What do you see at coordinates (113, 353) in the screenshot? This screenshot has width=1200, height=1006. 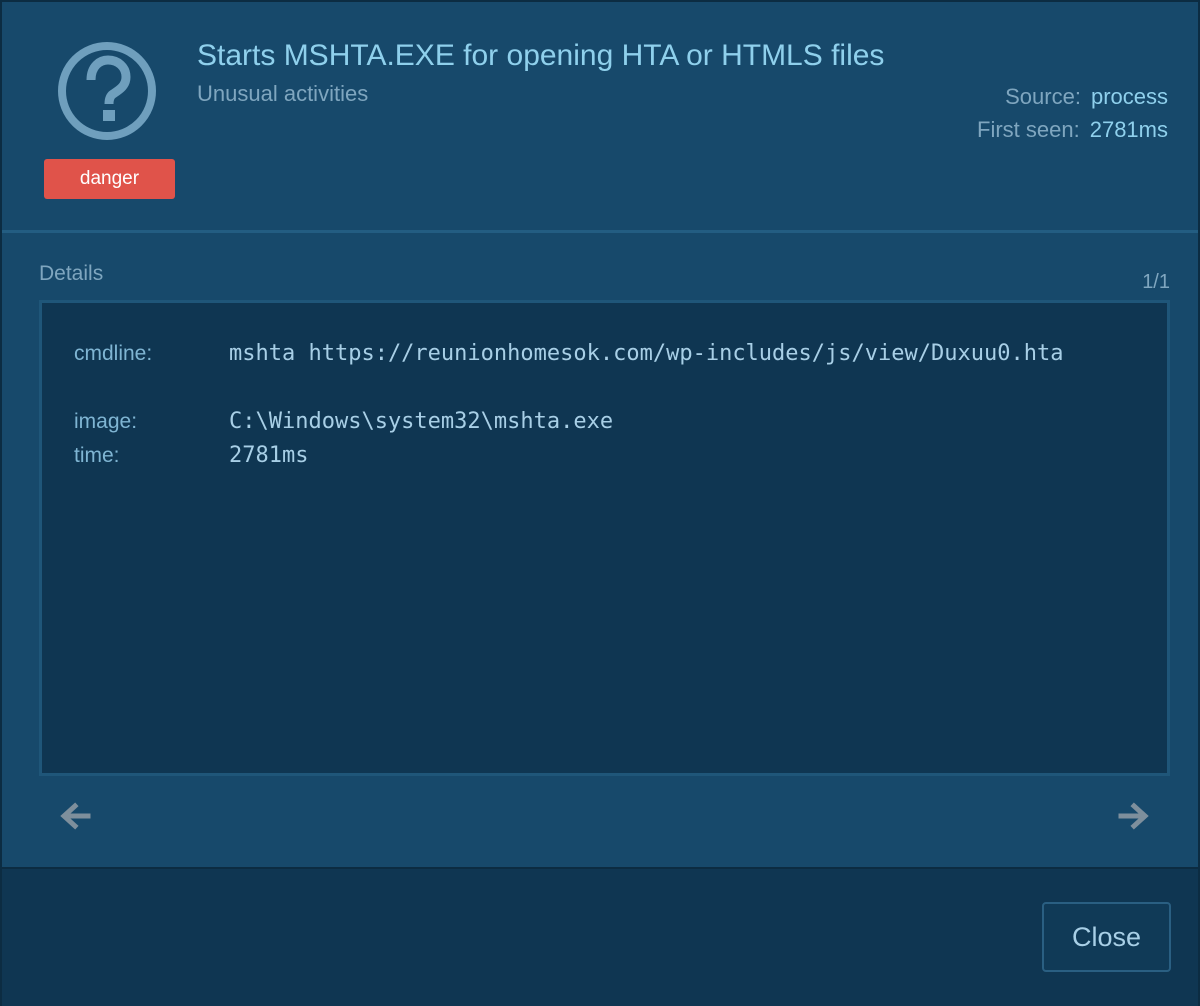 I see `detail-key: cmdline:` at bounding box center [113, 353].